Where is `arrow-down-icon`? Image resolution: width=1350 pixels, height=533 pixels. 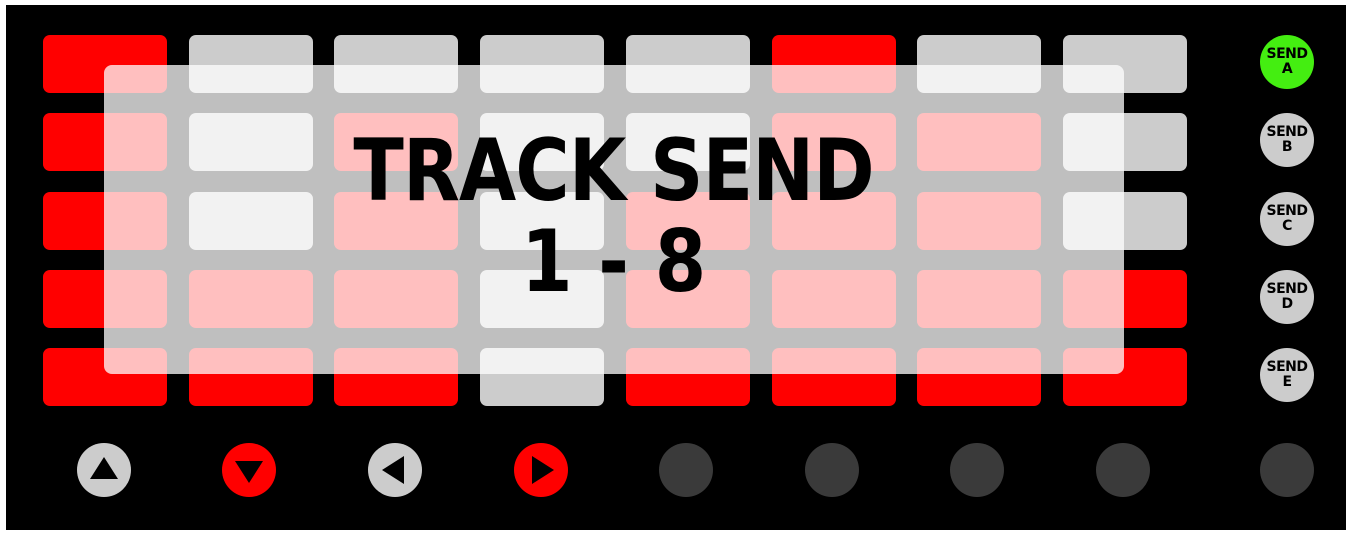 arrow-down-icon is located at coordinates (249, 472).